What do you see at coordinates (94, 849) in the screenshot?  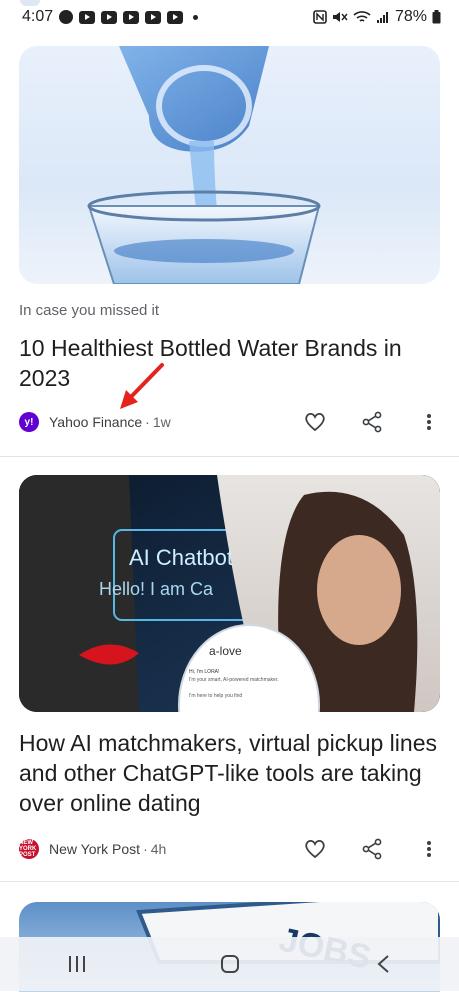 I see `source-name: New York Post` at bounding box center [94, 849].